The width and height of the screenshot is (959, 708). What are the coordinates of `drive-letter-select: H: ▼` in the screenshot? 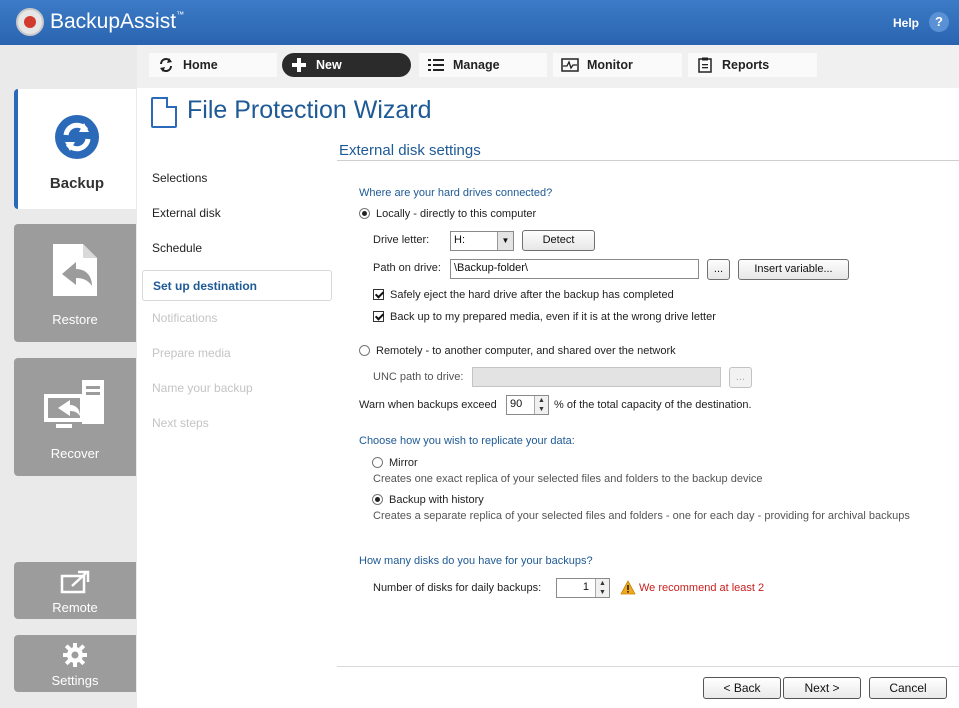 It's located at (482, 241).